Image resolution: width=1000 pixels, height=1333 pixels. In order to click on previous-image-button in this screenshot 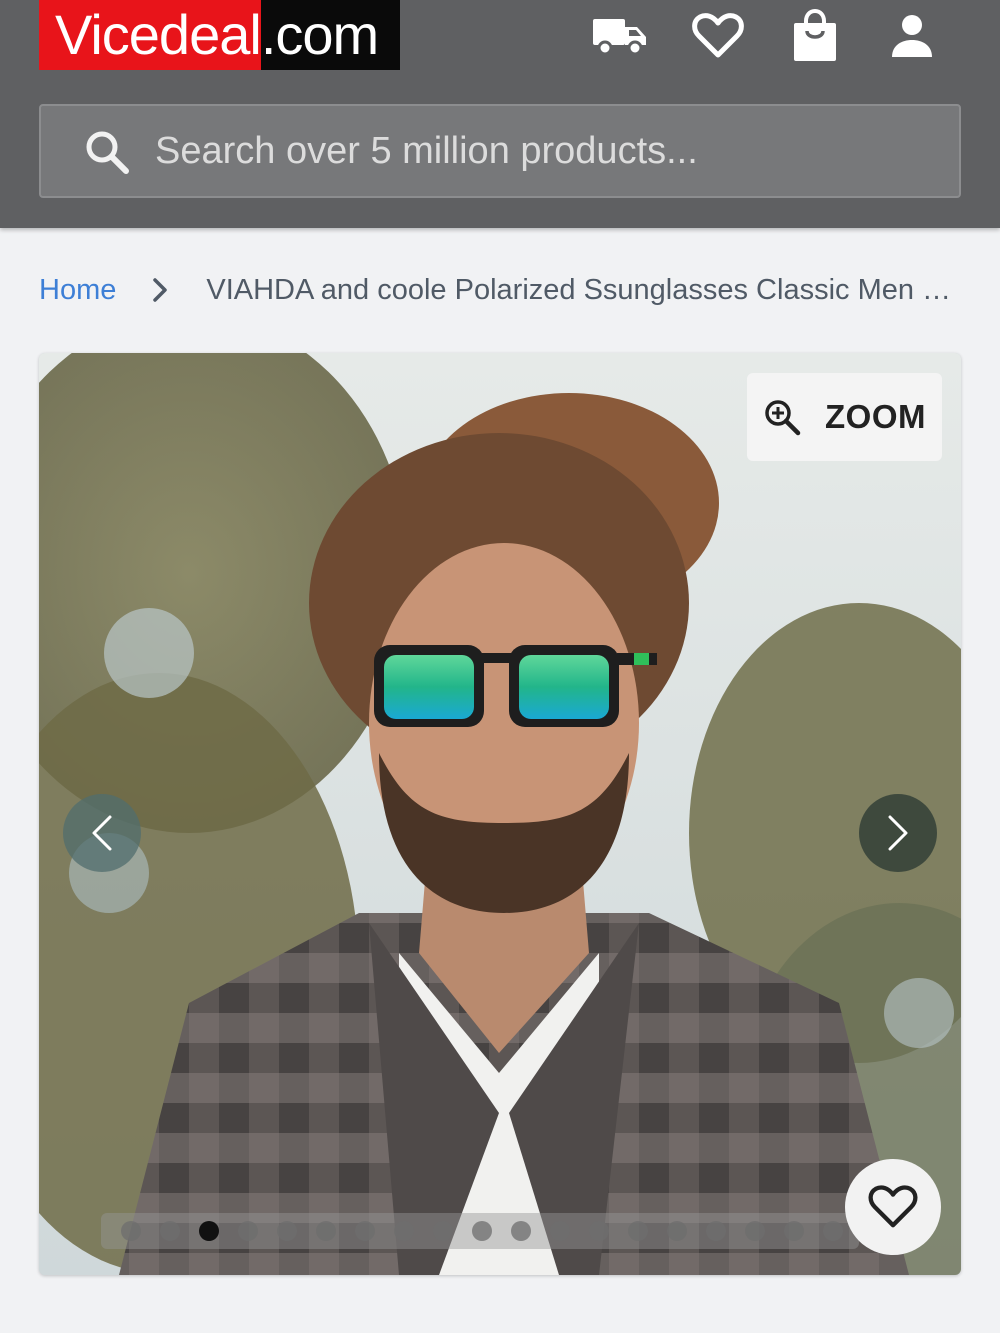, I will do `click(102, 833)`.